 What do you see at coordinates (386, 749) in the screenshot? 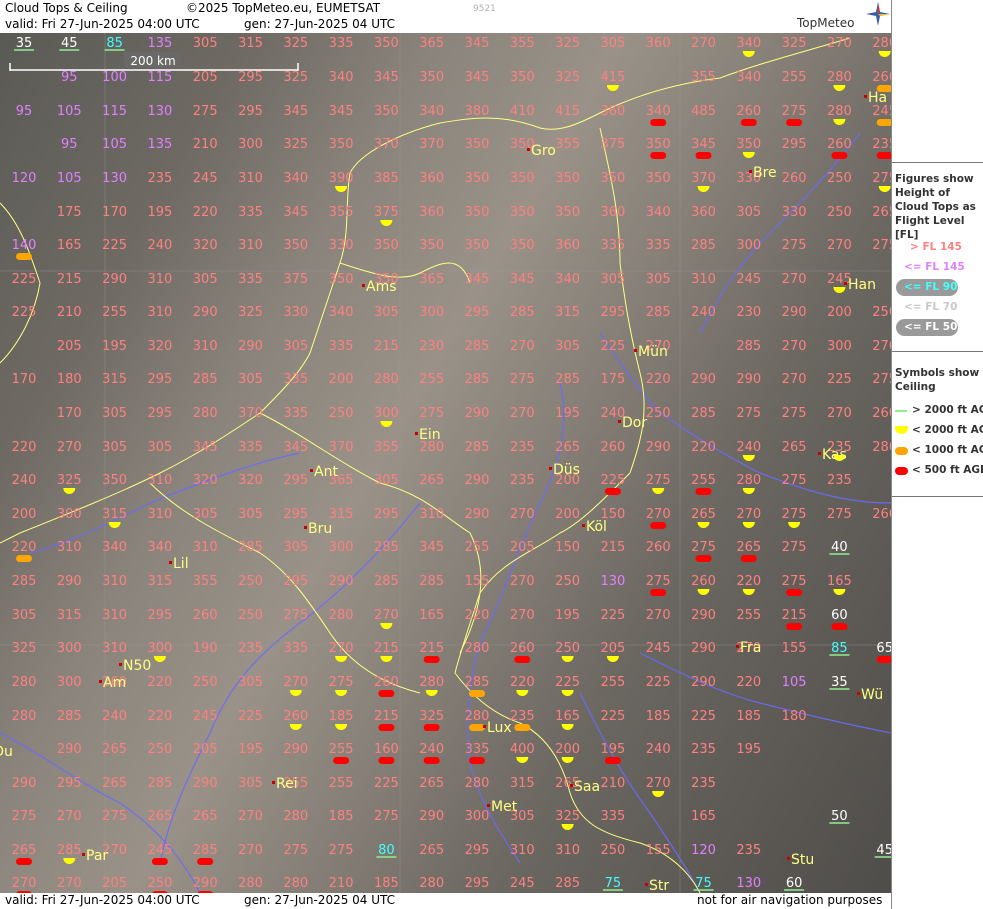
I see `cloud-top-value: 160` at bounding box center [386, 749].